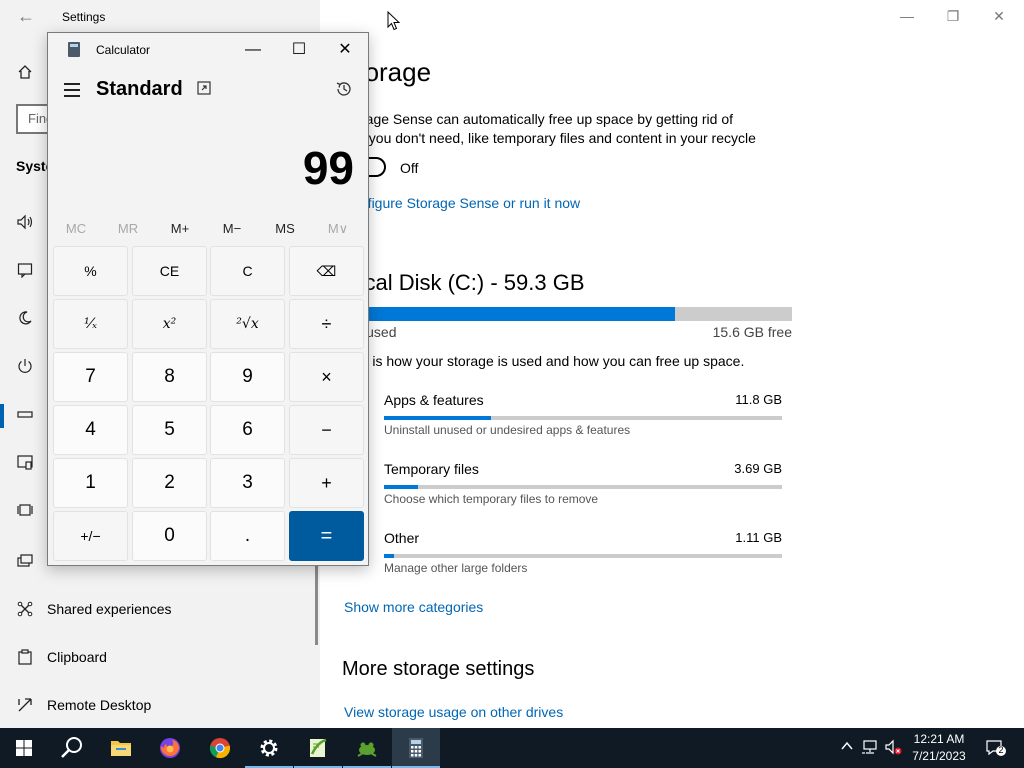 This screenshot has width=1024, height=768. I want to click on tablet-icon, so click(25, 463).